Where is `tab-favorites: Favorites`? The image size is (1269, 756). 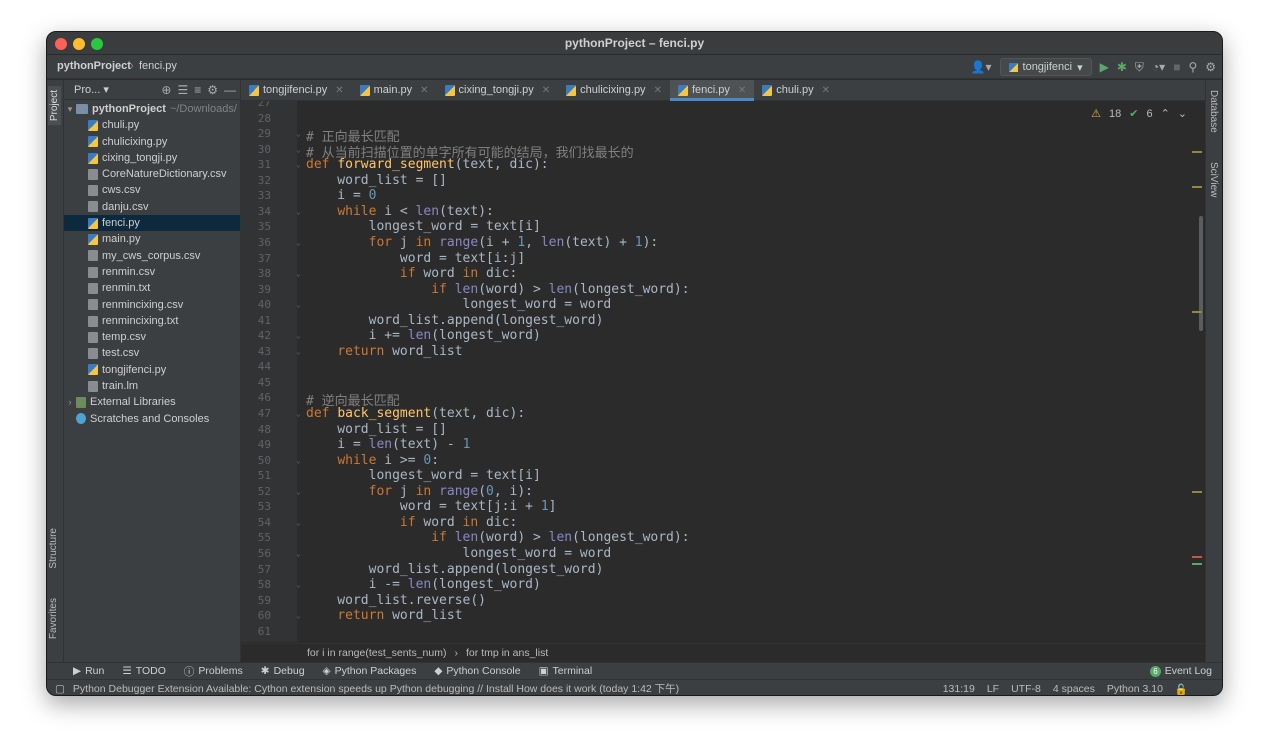
tab-favorites: Favorites is located at coordinates (53, 618).